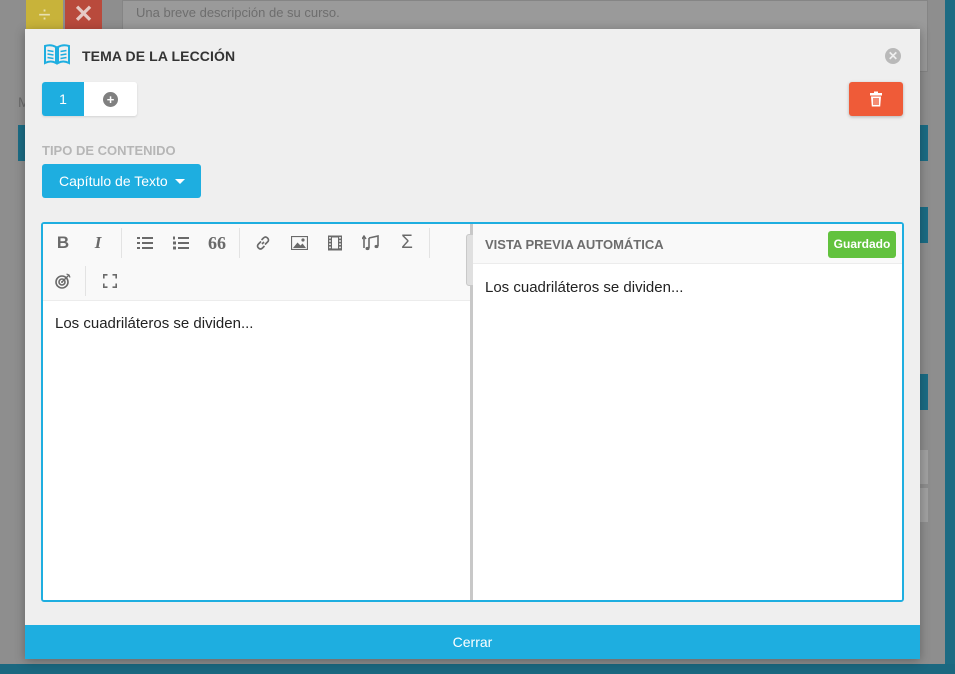 The image size is (955, 674). What do you see at coordinates (57, 55) in the screenshot?
I see `open-book-icon` at bounding box center [57, 55].